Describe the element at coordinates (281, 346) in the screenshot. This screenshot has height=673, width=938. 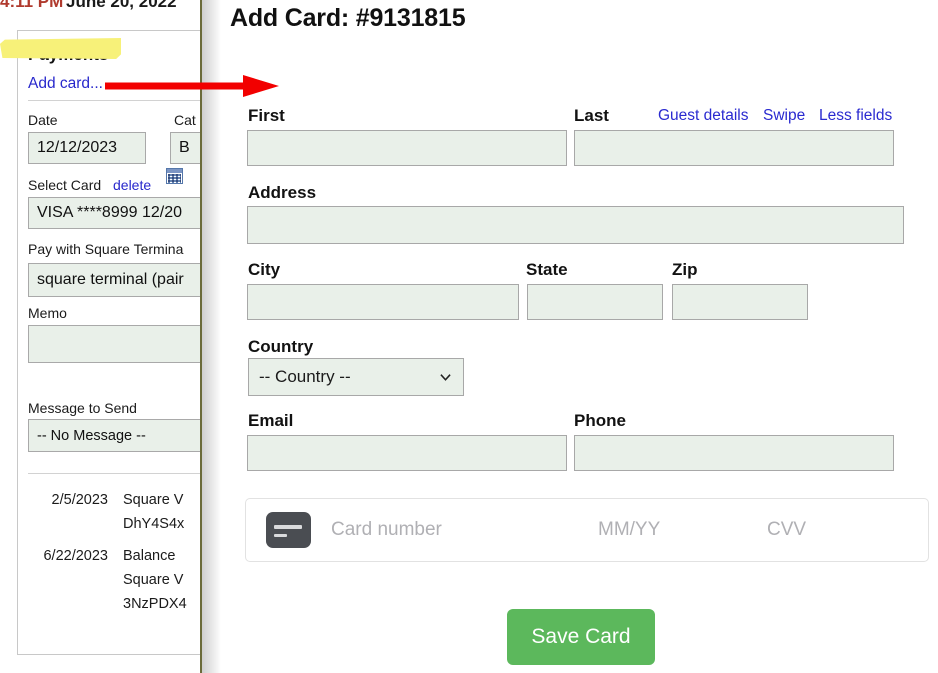
I see `country-label: Country` at that location.